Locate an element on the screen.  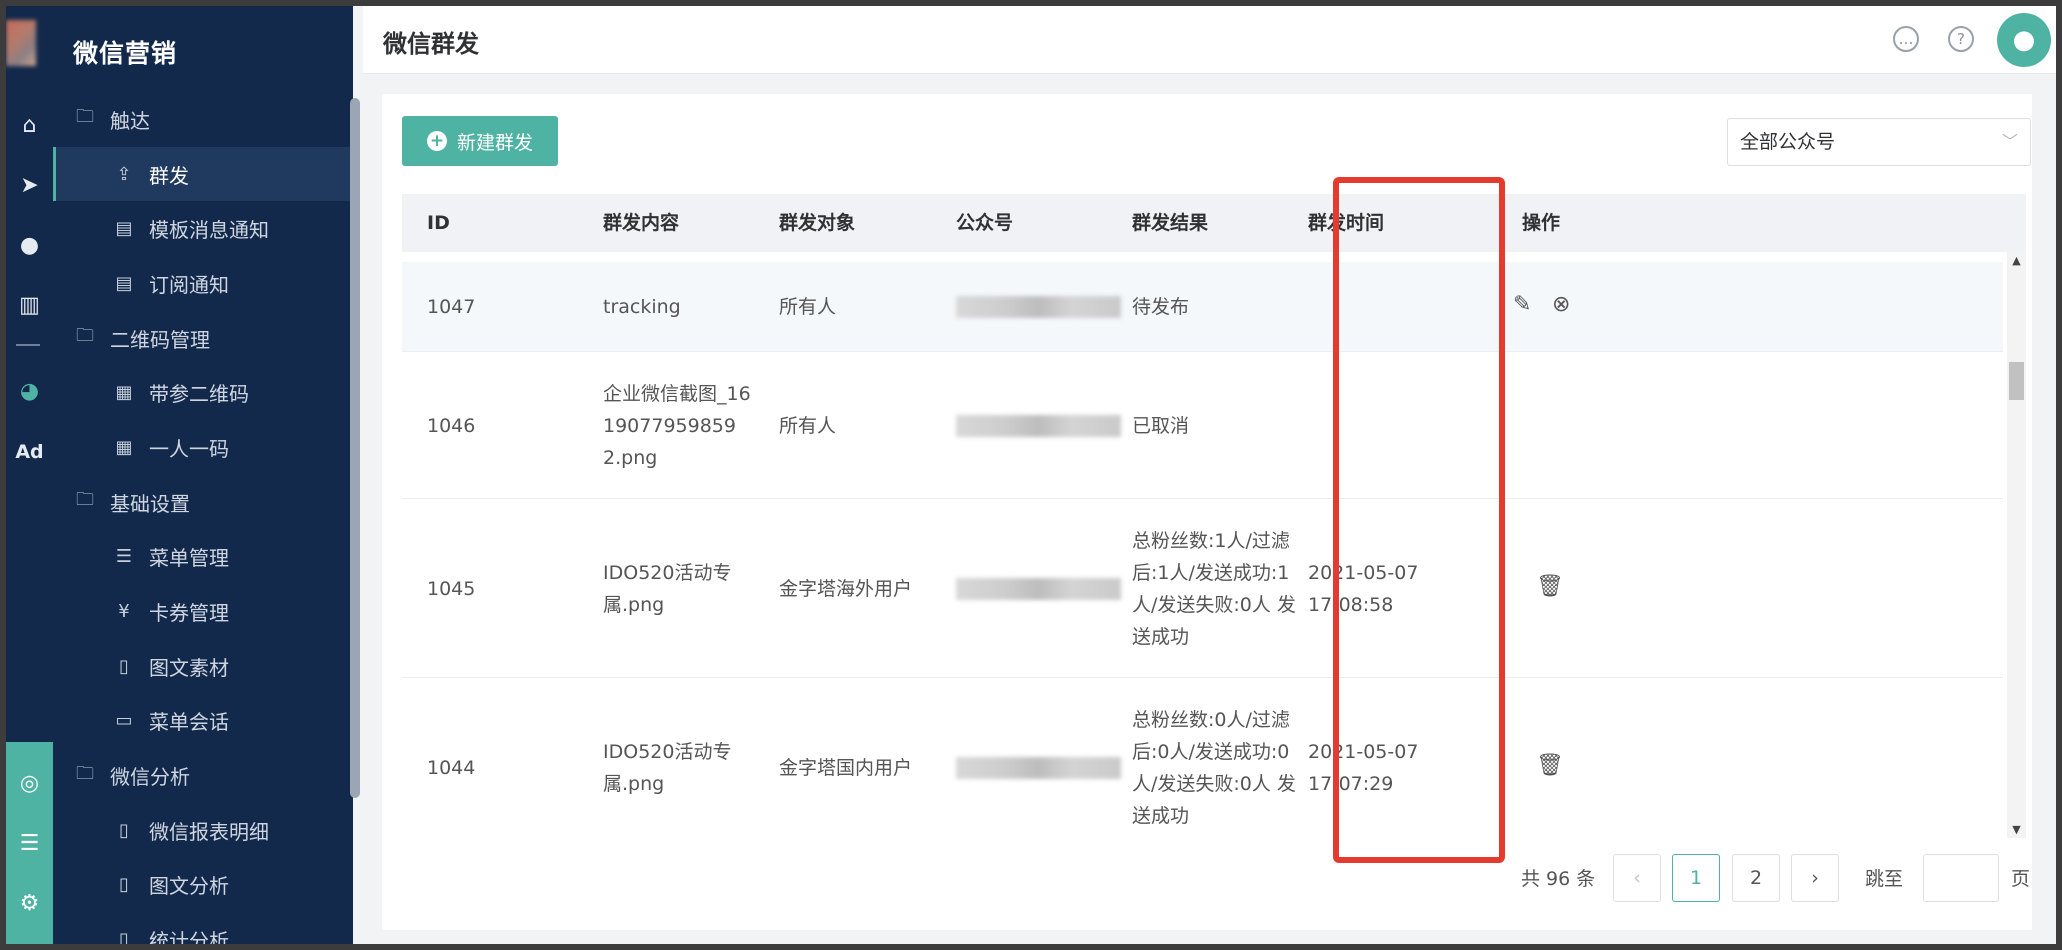
coupon-icon: ¥ is located at coordinates (124, 612).